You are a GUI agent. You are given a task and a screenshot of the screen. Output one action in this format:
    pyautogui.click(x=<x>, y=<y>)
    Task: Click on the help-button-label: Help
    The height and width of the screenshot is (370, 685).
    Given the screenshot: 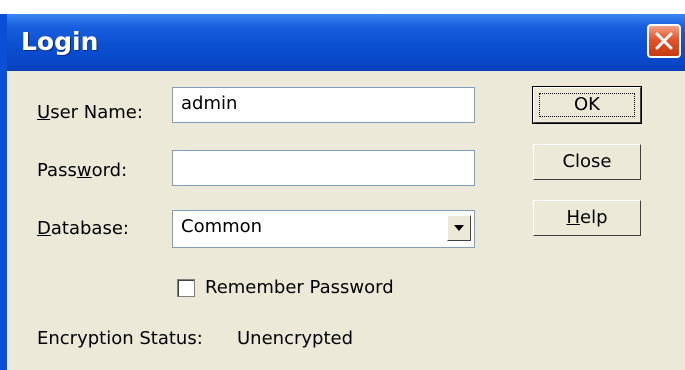 What is the action you would take?
    pyautogui.click(x=587, y=217)
    